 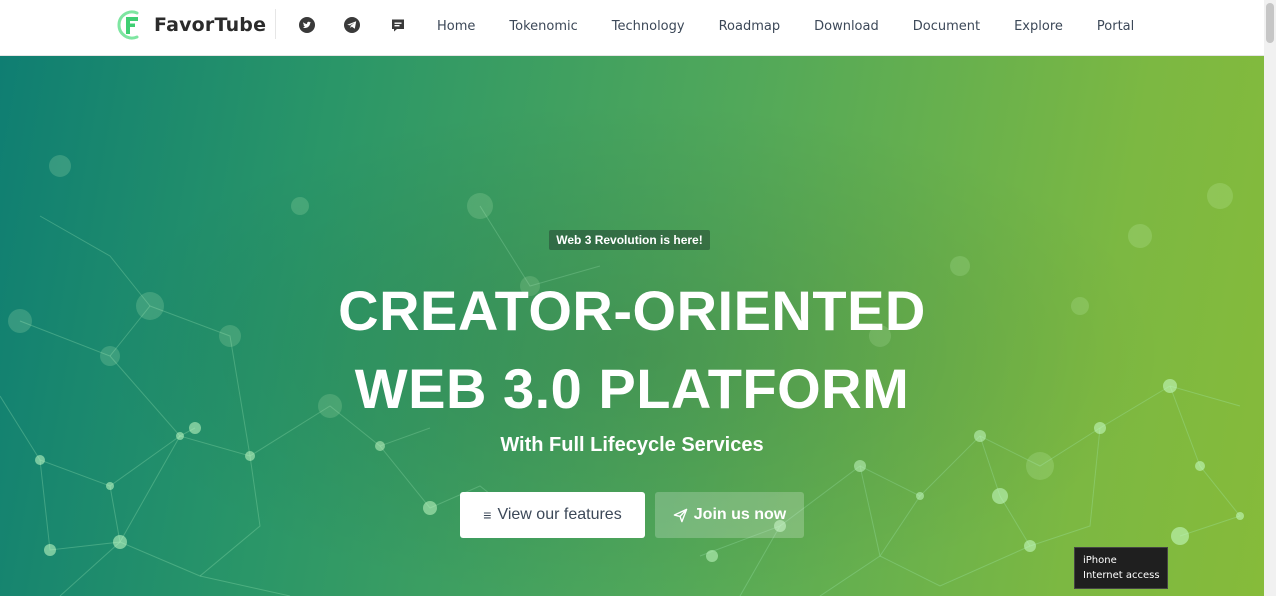 I want to click on network-tooltip: iPhone Internet access, so click(x=1121, y=568).